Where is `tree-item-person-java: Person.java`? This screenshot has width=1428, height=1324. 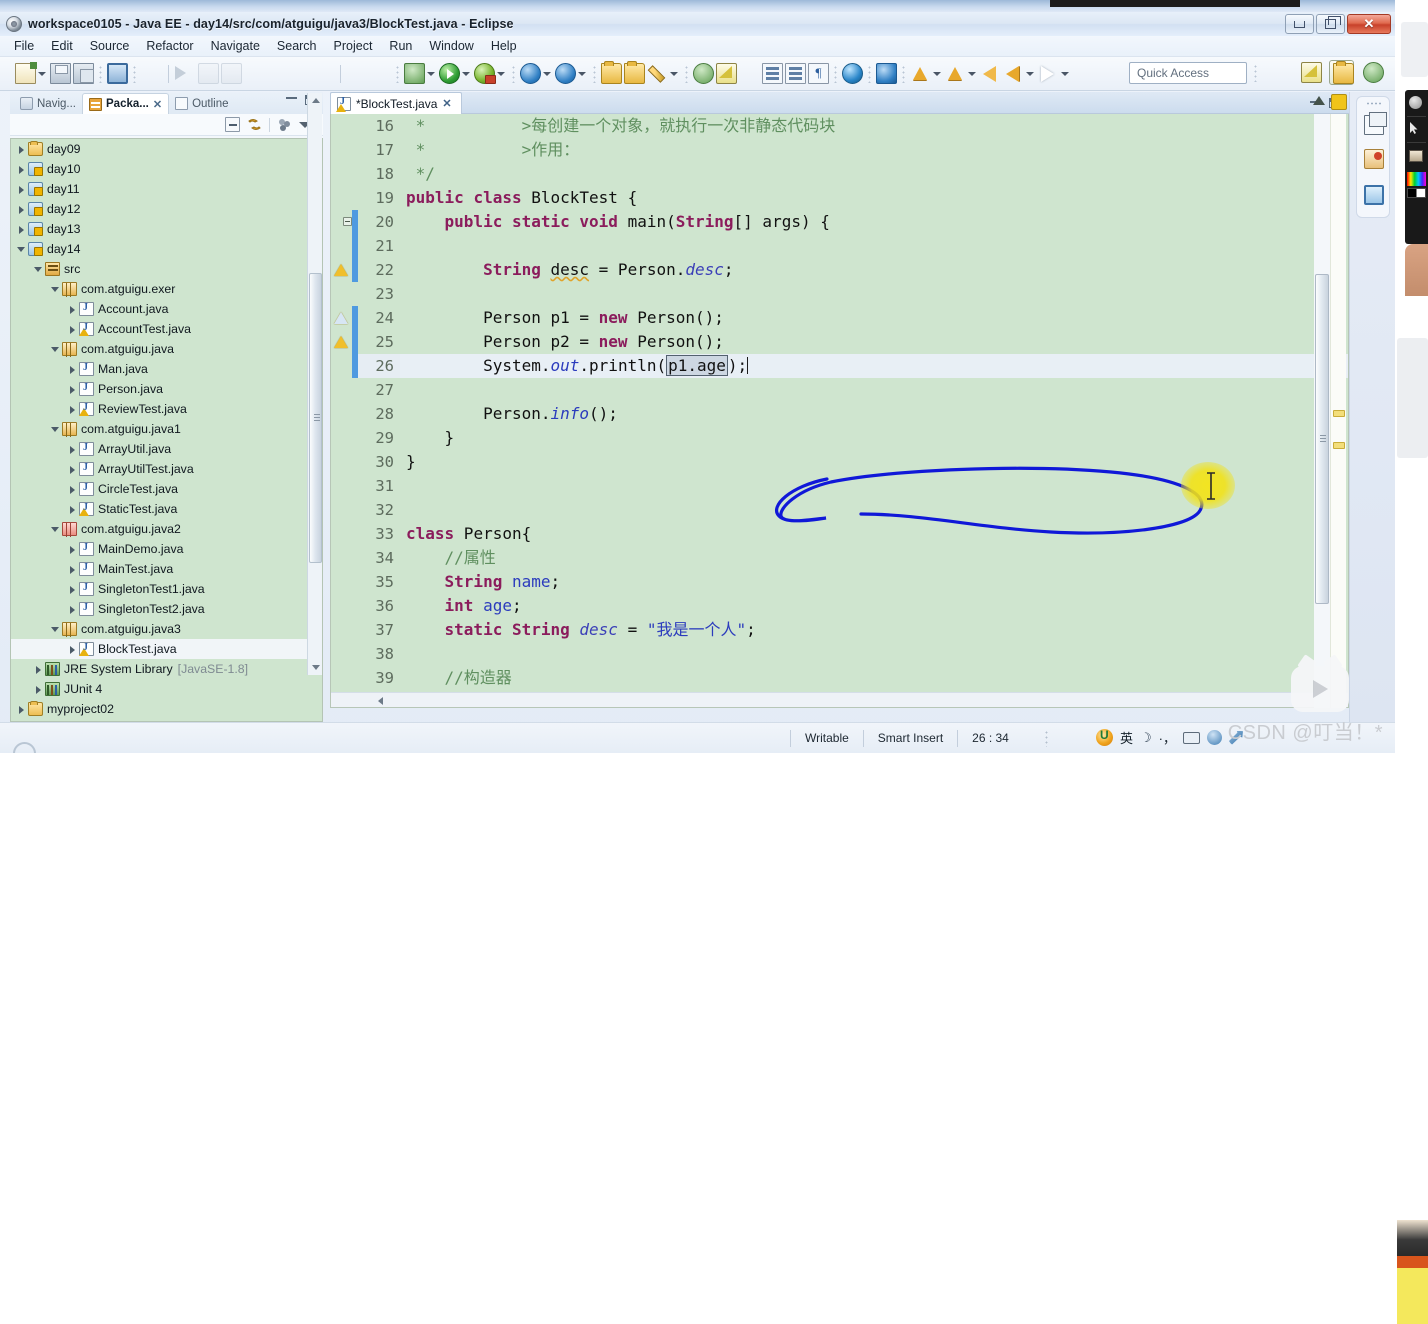
tree-item-person-java: Person.java is located at coordinates (166, 389).